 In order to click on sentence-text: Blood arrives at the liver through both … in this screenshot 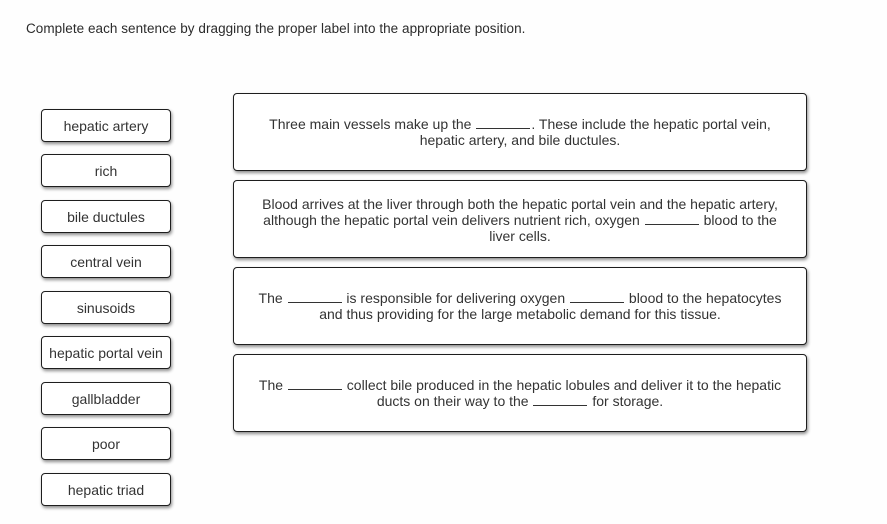, I will do `click(520, 220)`.